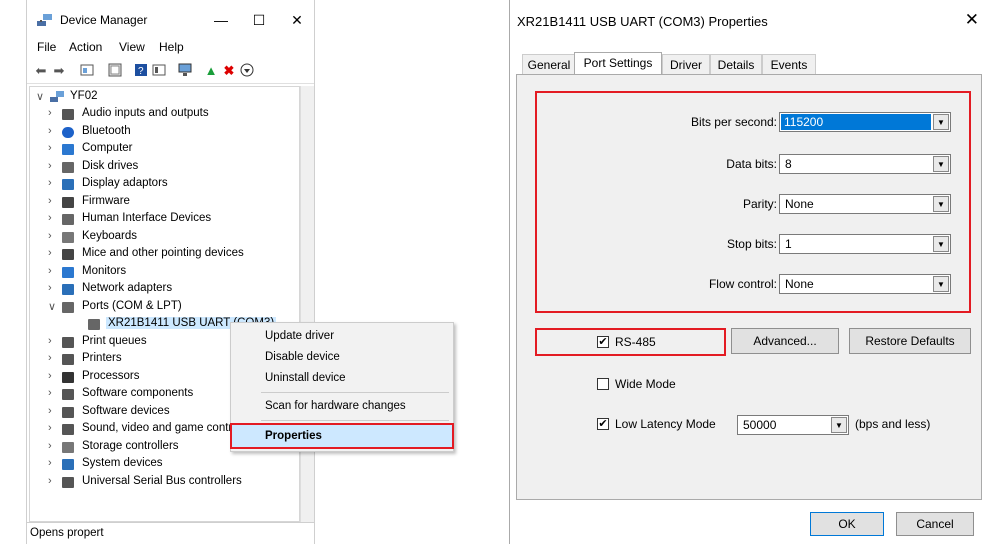  I want to click on data-bits-value: 8, so click(788, 164).